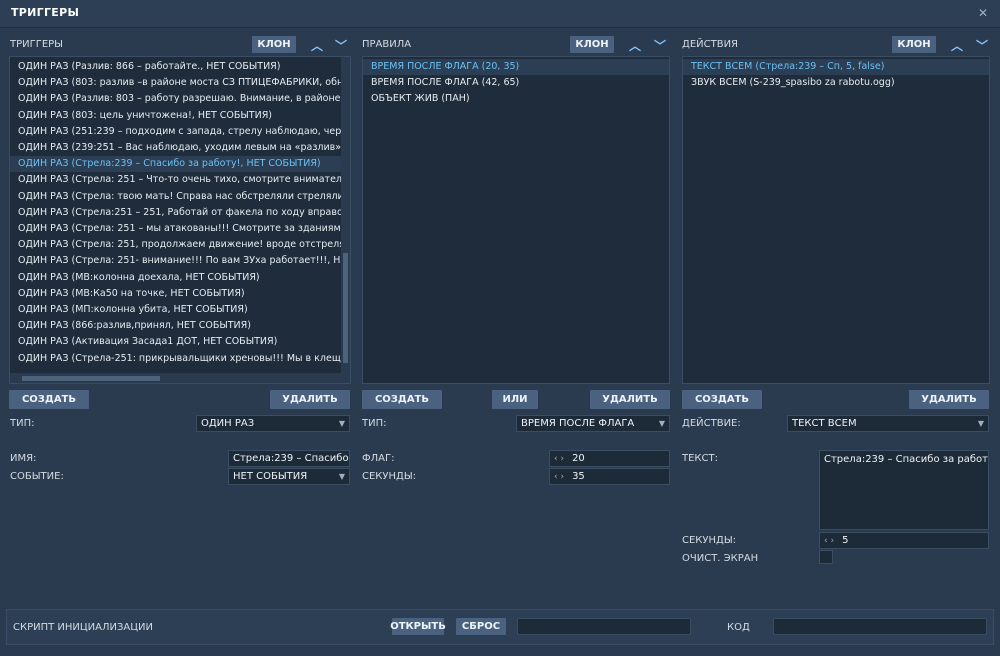 This screenshot has width=1000, height=656. Describe the element at coordinates (341, 45) in the screenshot. I see `triggers-move-down-icon: ﹀` at that location.